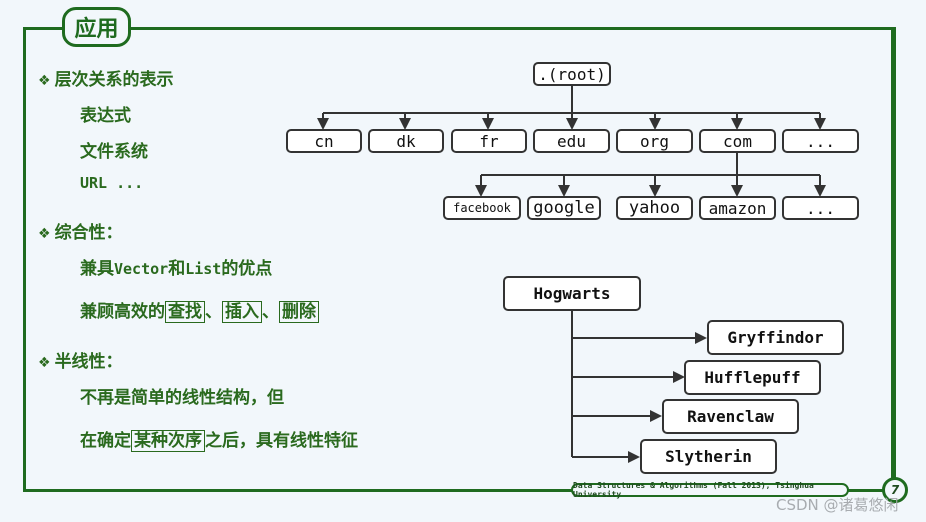 The height and width of the screenshot is (522, 926). Describe the element at coordinates (737, 141) in the screenshot. I see `tree-node: com` at that location.